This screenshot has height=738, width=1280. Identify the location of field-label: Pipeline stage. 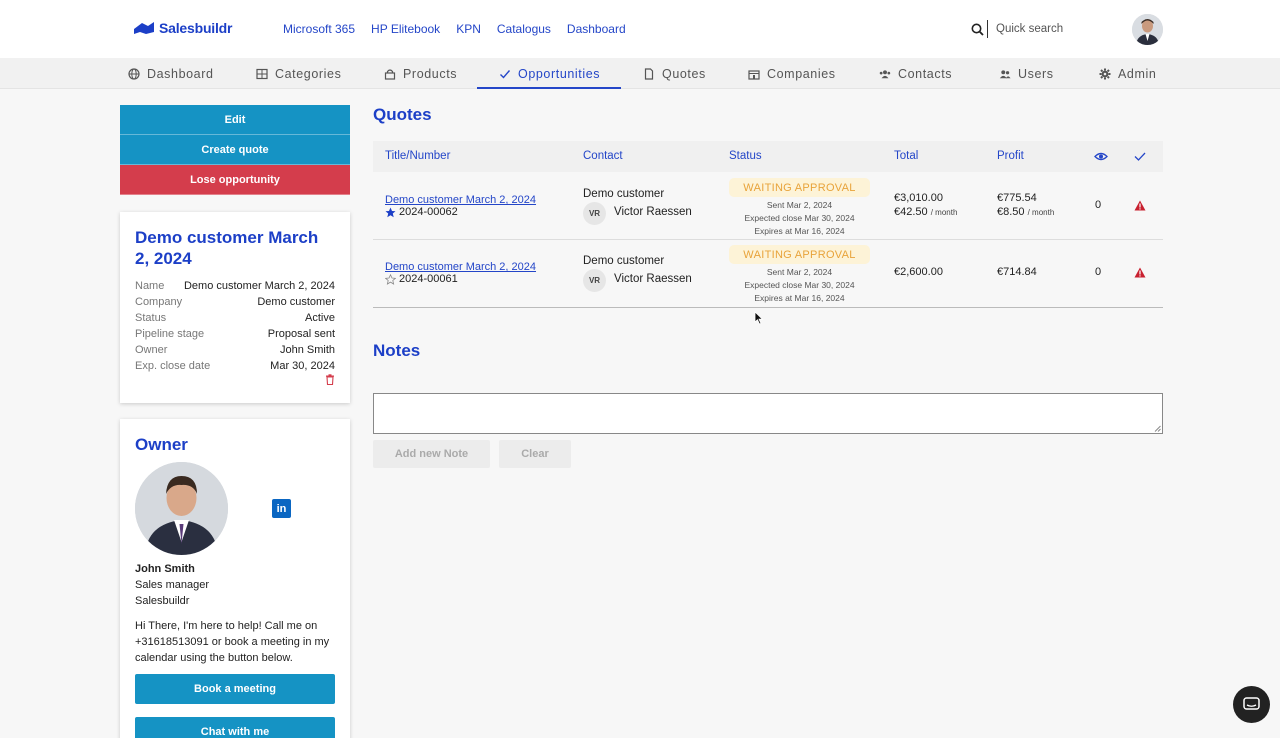
(170, 334).